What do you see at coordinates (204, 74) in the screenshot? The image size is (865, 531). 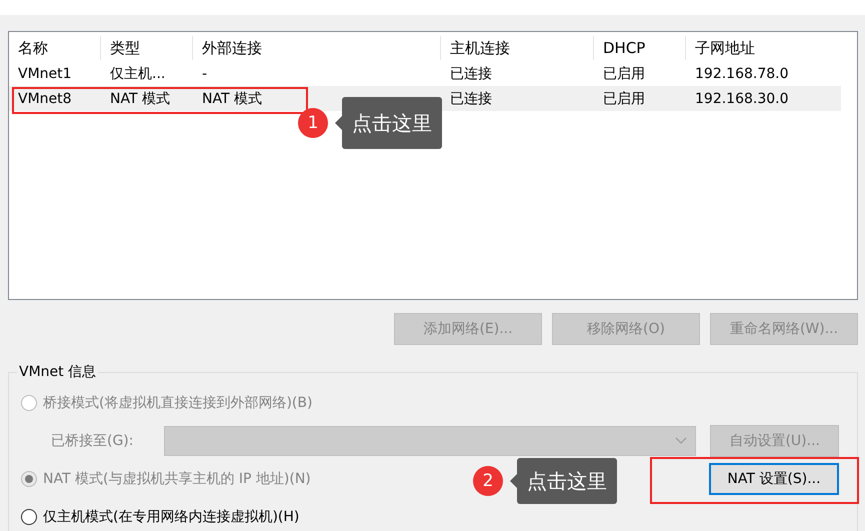 I see `table-cell-text: -` at bounding box center [204, 74].